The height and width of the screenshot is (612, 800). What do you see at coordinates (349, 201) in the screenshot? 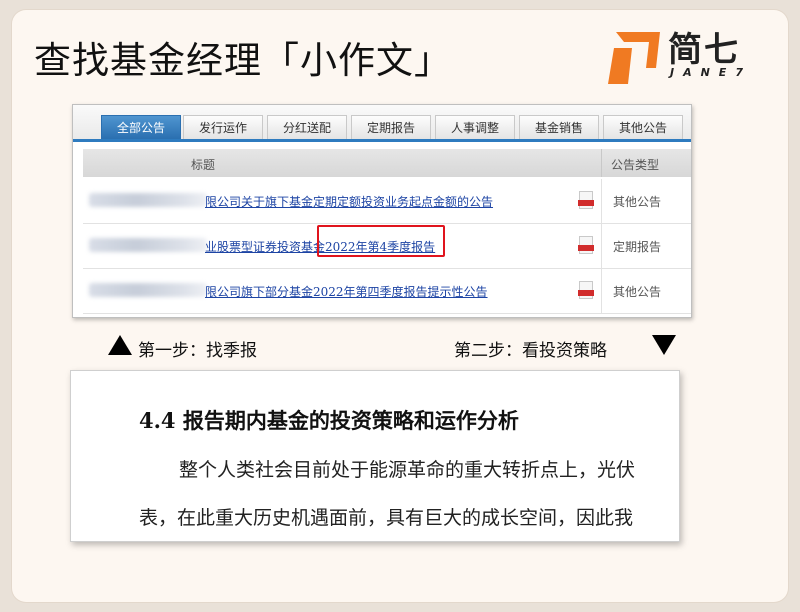
I see `announcement-link: 限公司关于旗下基金定期定额投资业务起点金额的公告` at bounding box center [349, 201].